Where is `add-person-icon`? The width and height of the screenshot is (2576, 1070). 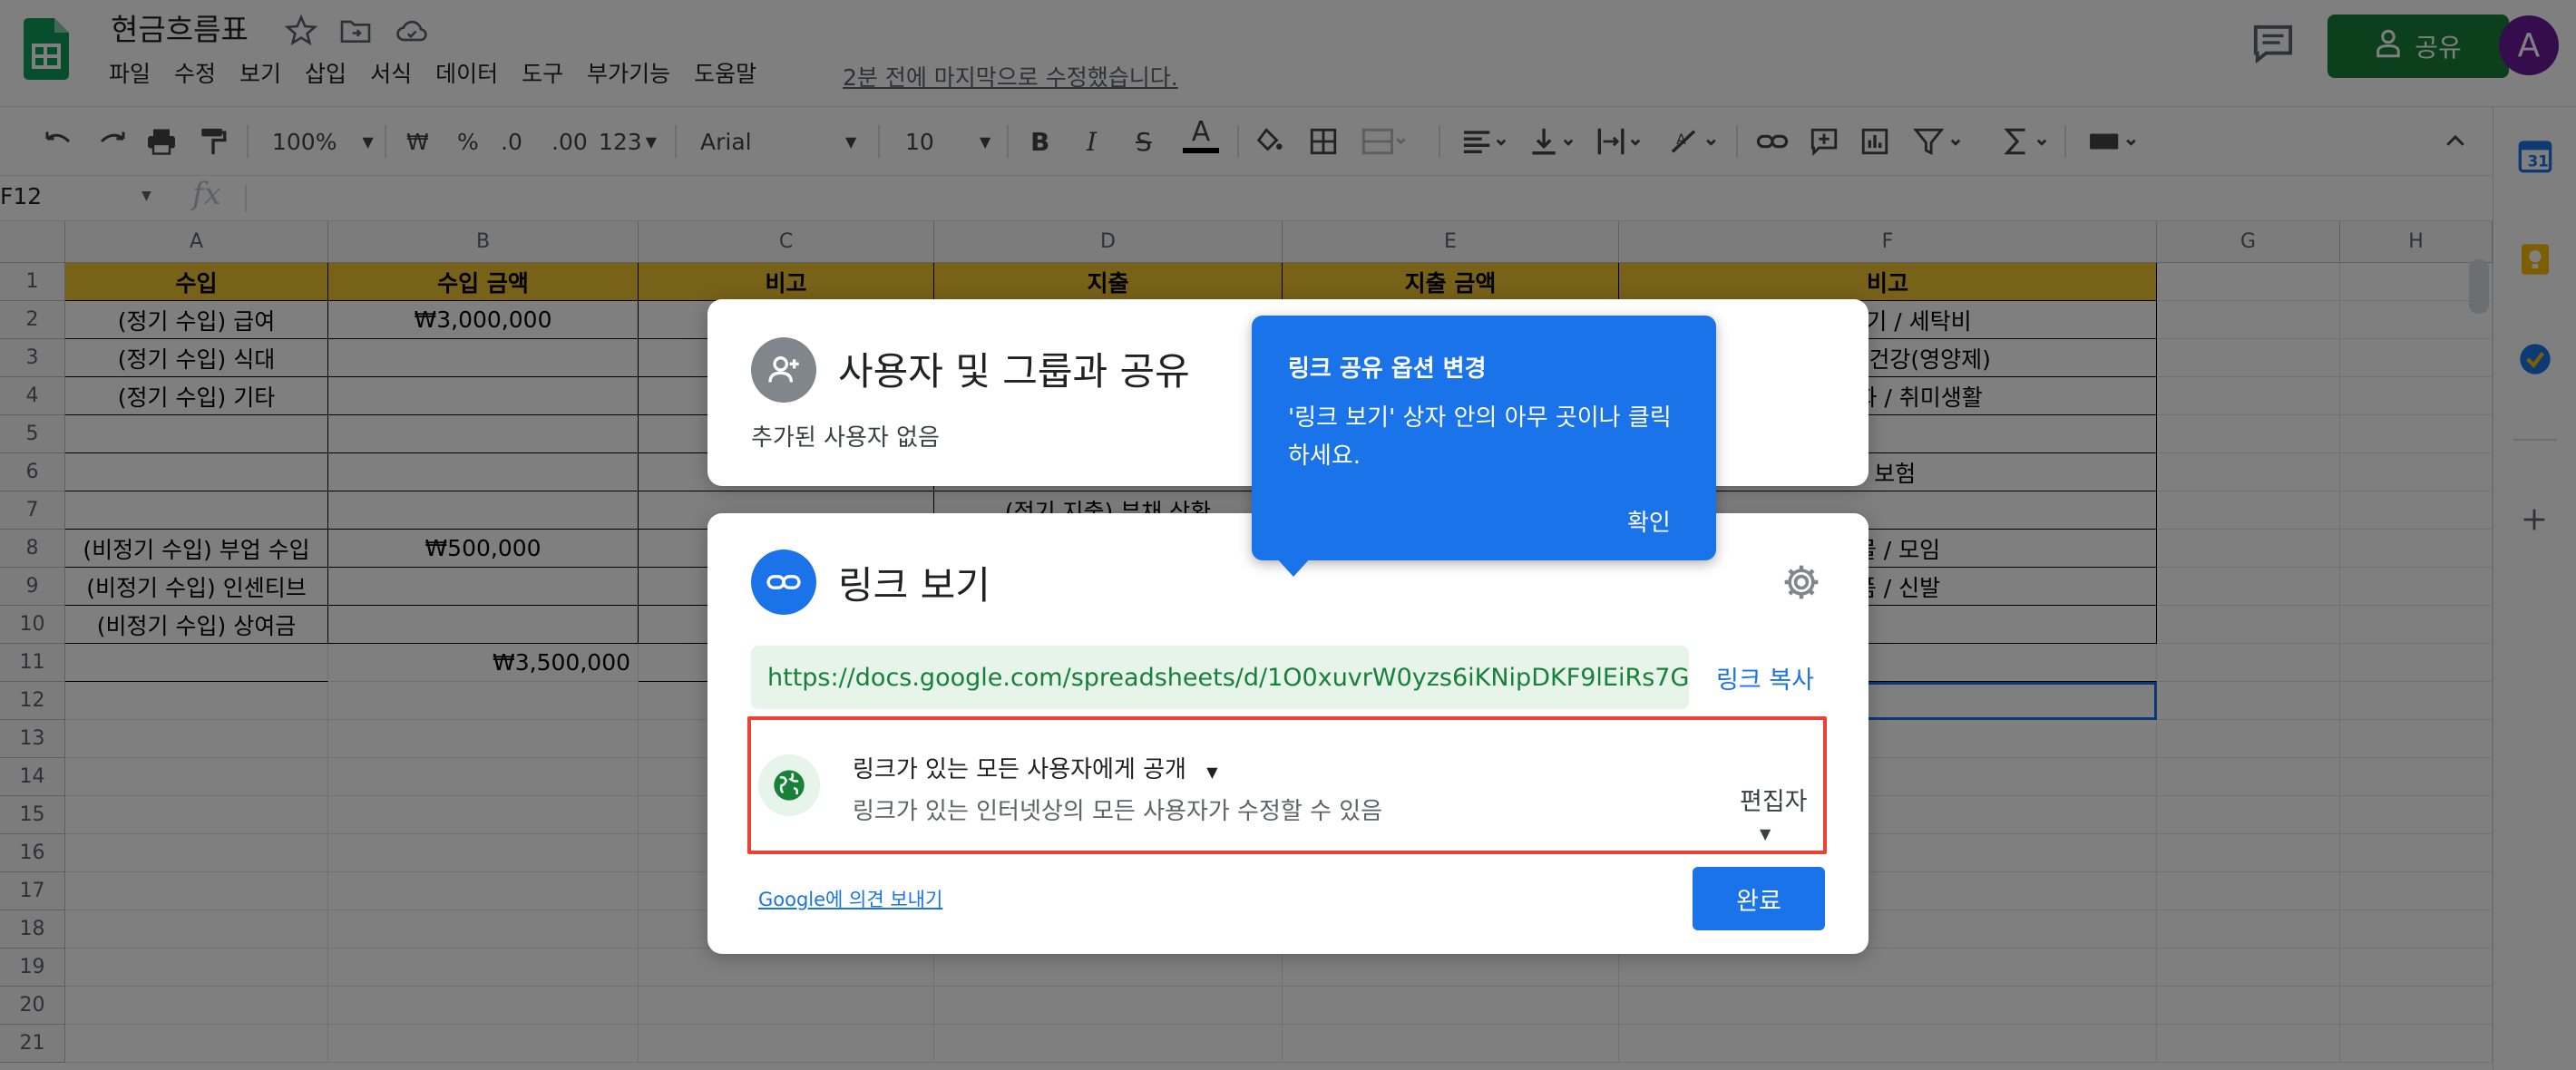 add-person-icon is located at coordinates (783, 370).